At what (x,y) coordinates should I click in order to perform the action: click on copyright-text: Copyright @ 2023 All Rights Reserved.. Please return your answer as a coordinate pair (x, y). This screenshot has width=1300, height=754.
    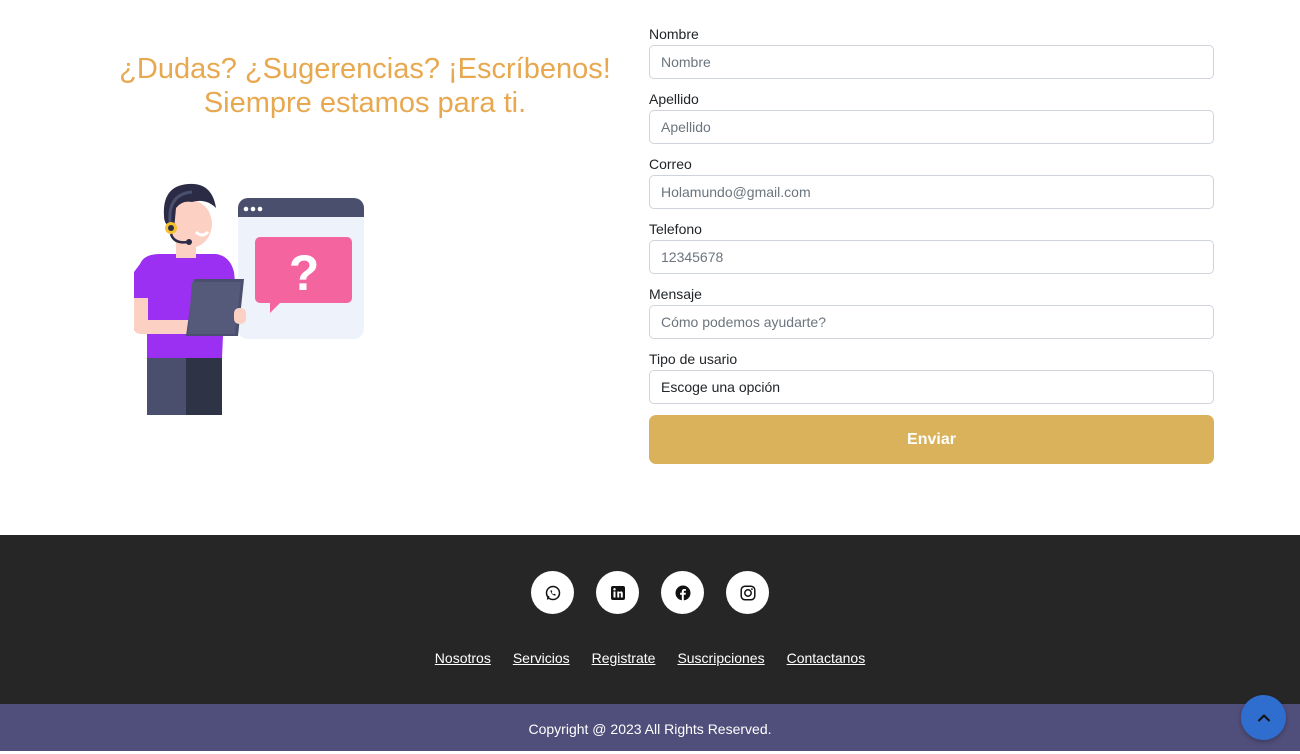
    Looking at the image, I should click on (650, 729).